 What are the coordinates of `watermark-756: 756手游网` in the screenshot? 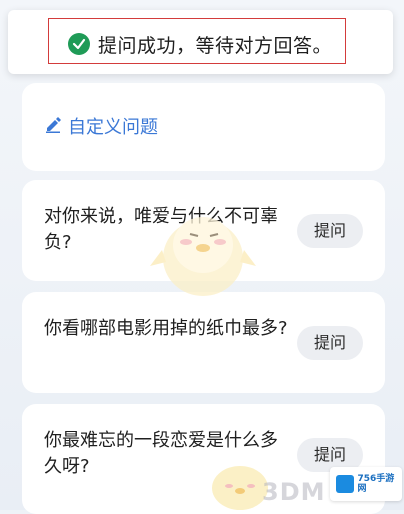 It's located at (366, 484).